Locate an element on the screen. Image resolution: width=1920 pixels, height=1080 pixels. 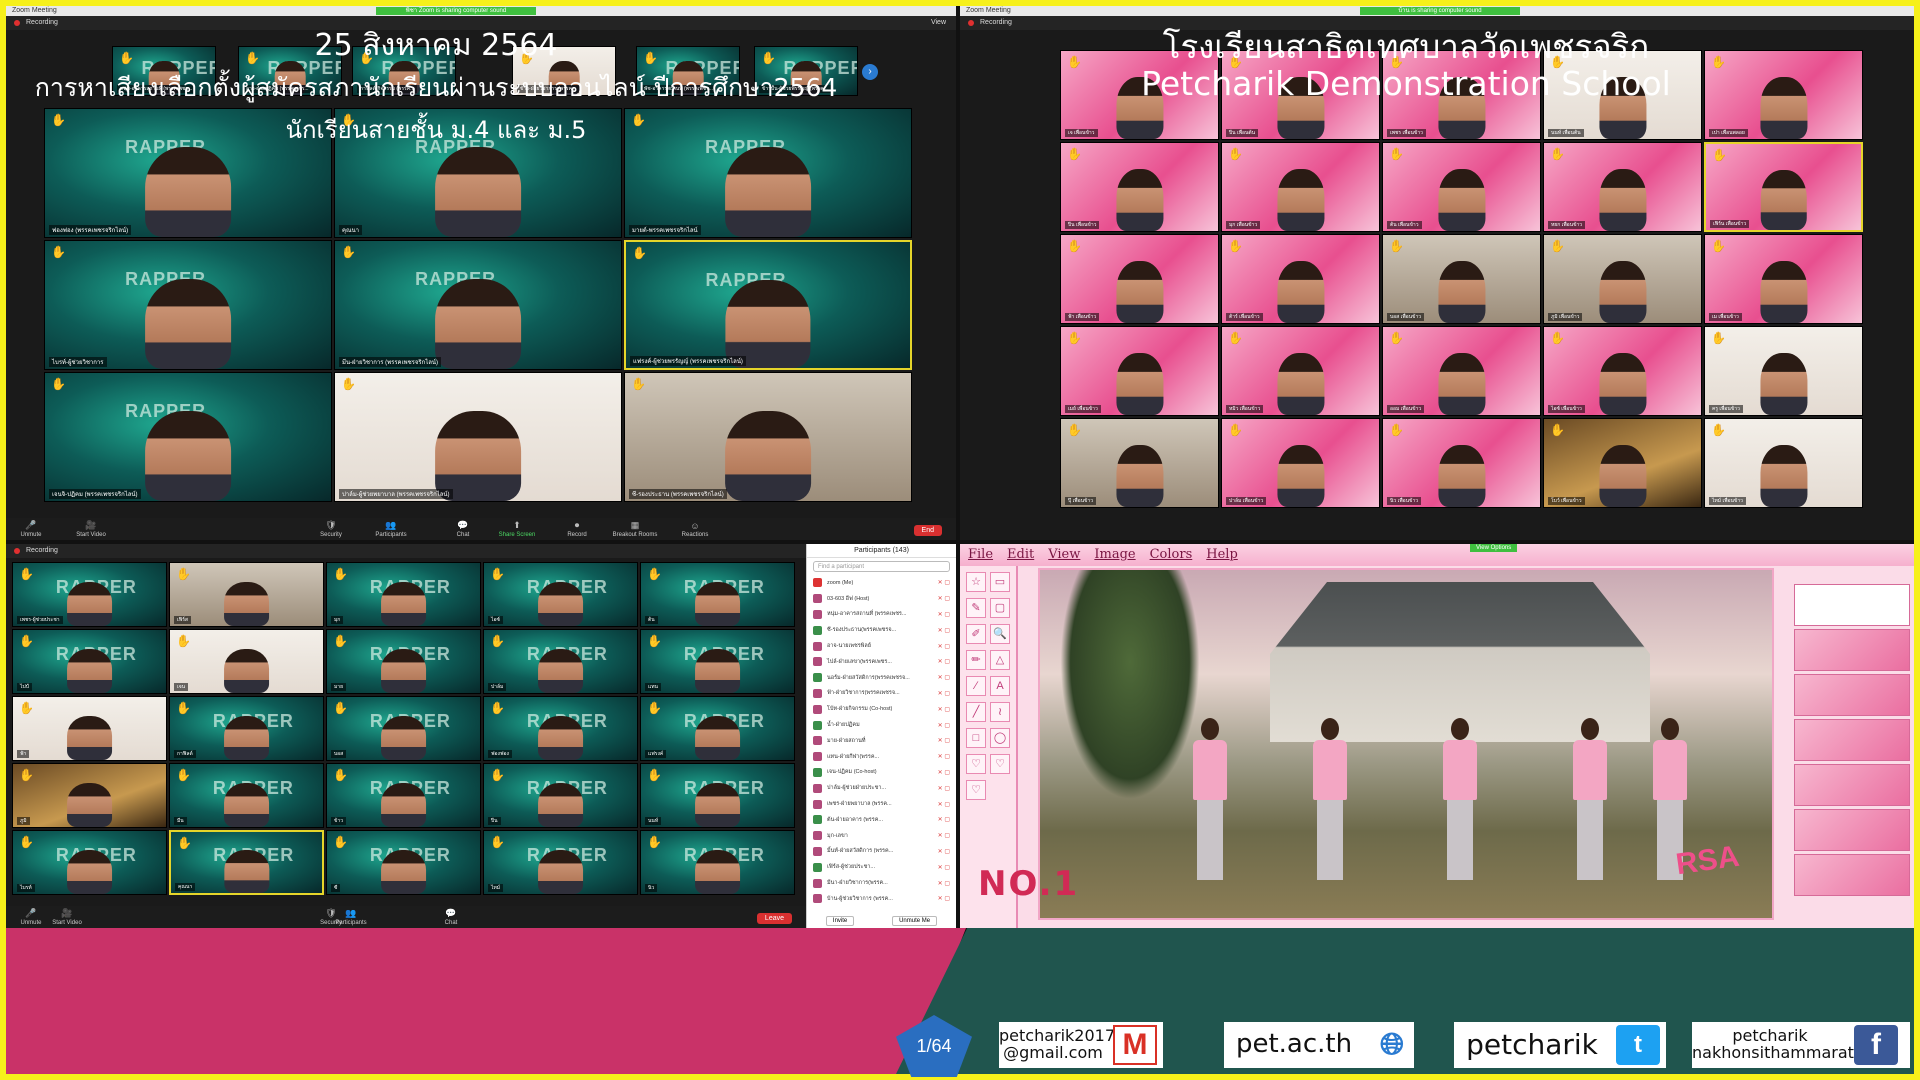
video-tile: ✋ ไอซ์ เพื่อนข้าว is located at coordinates (1622, 371).